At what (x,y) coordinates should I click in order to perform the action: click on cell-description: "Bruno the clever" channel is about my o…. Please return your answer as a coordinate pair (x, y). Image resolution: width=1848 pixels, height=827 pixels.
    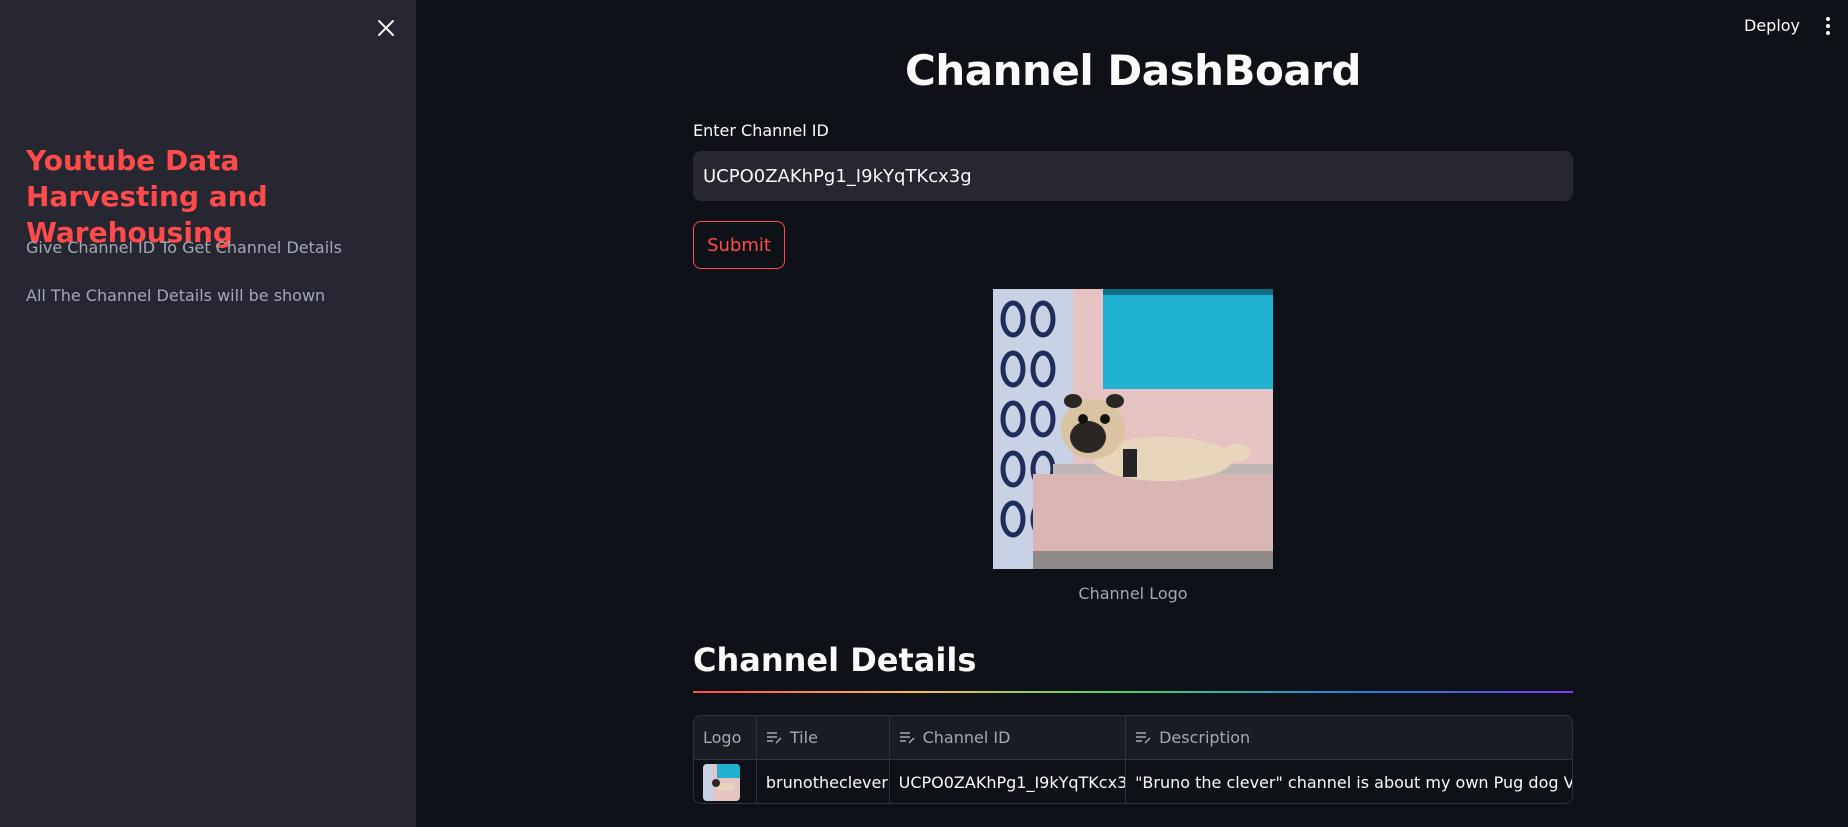
    Looking at the image, I should click on (1349, 781).